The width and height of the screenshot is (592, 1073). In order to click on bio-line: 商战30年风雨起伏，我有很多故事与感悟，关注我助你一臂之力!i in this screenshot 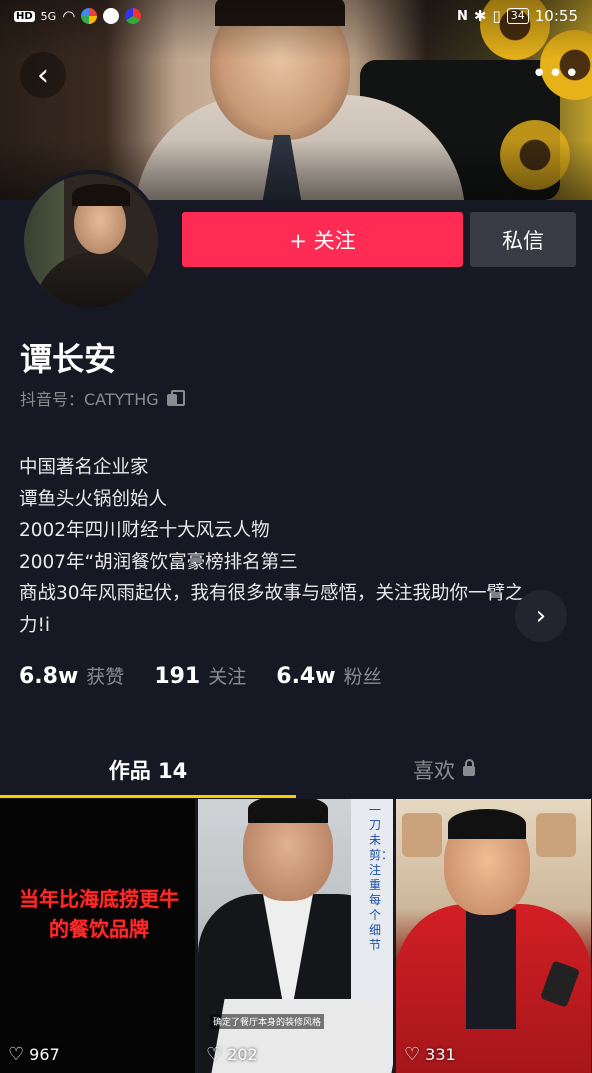, I will do `click(271, 609)`.